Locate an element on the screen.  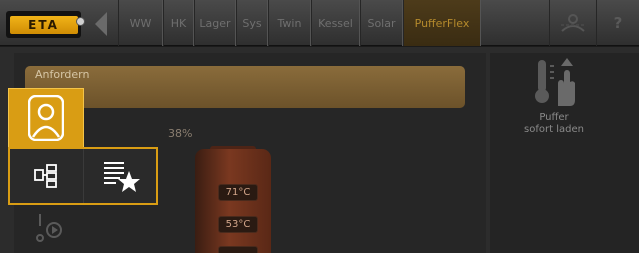
user-icon is located at coordinates (46, 118).